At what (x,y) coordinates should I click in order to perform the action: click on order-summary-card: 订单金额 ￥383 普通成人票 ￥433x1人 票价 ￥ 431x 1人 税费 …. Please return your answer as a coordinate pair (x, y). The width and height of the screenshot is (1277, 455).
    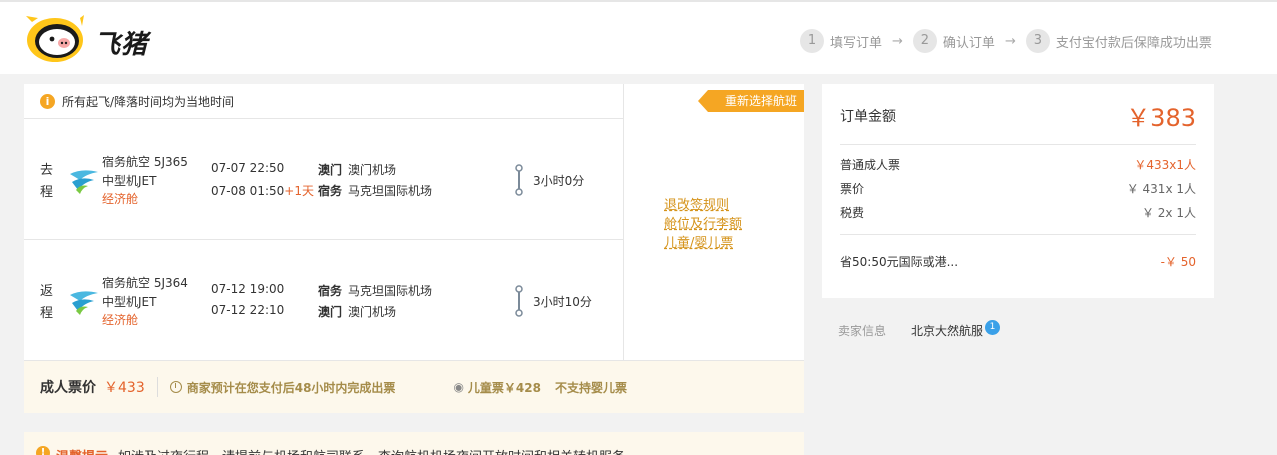
    Looking at the image, I should click on (1018, 191).